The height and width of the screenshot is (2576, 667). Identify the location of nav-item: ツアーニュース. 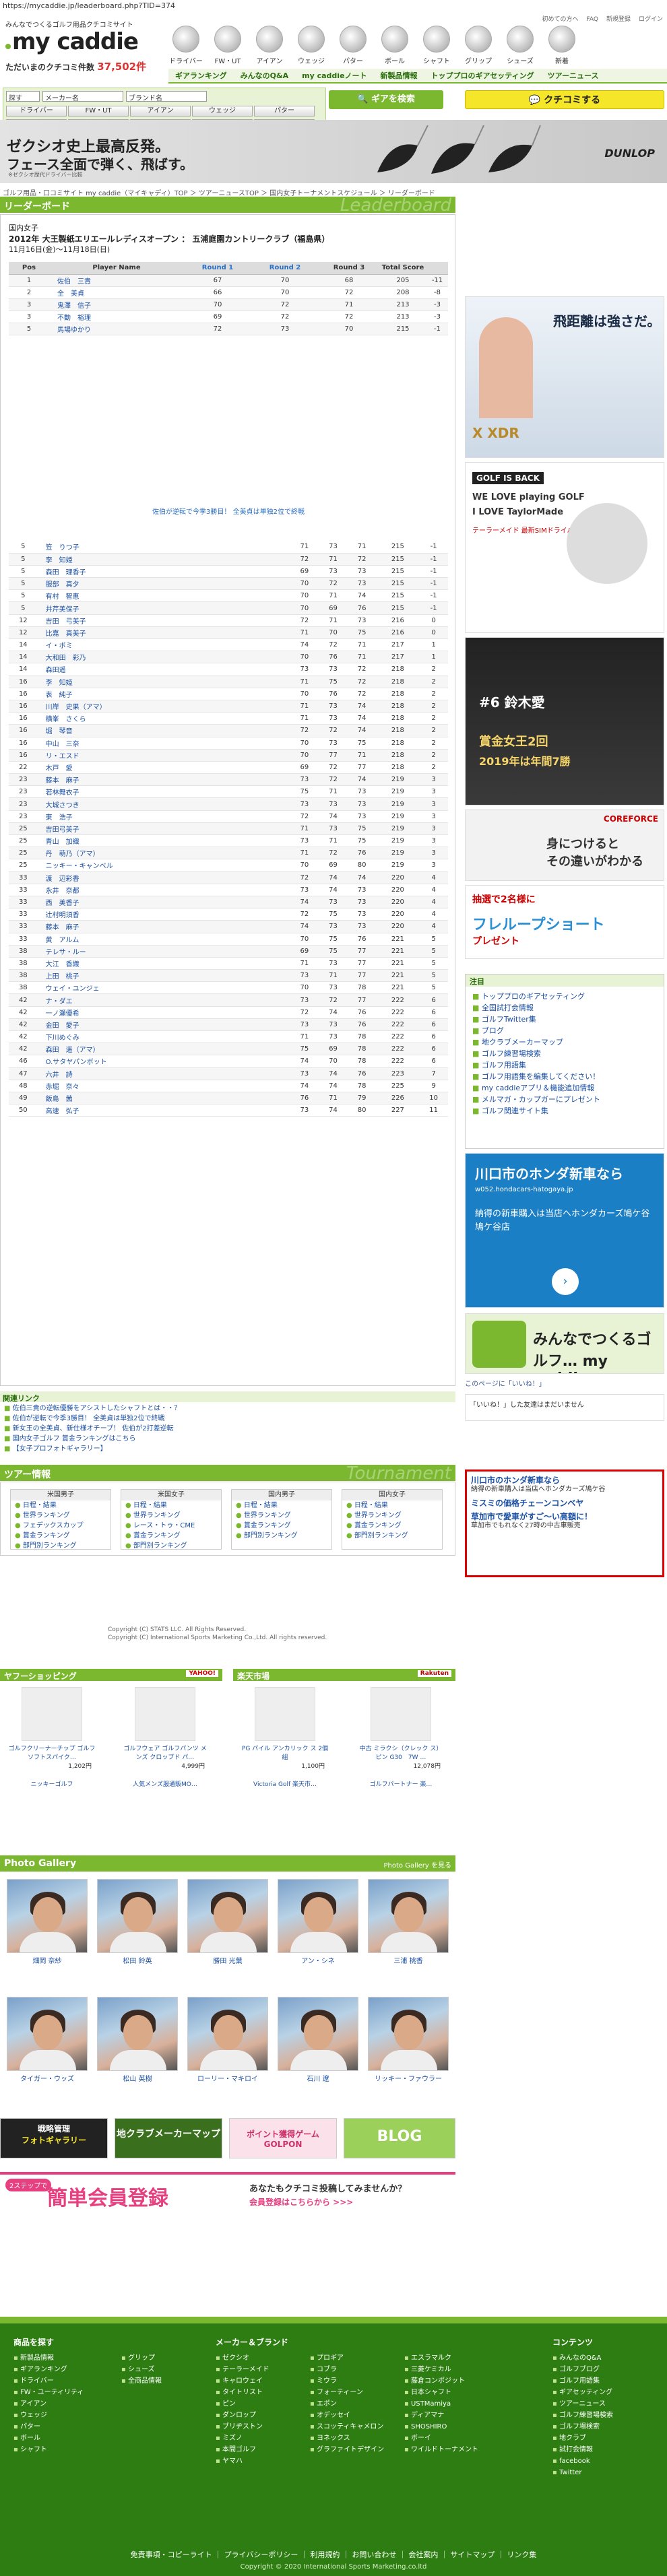
(573, 75).